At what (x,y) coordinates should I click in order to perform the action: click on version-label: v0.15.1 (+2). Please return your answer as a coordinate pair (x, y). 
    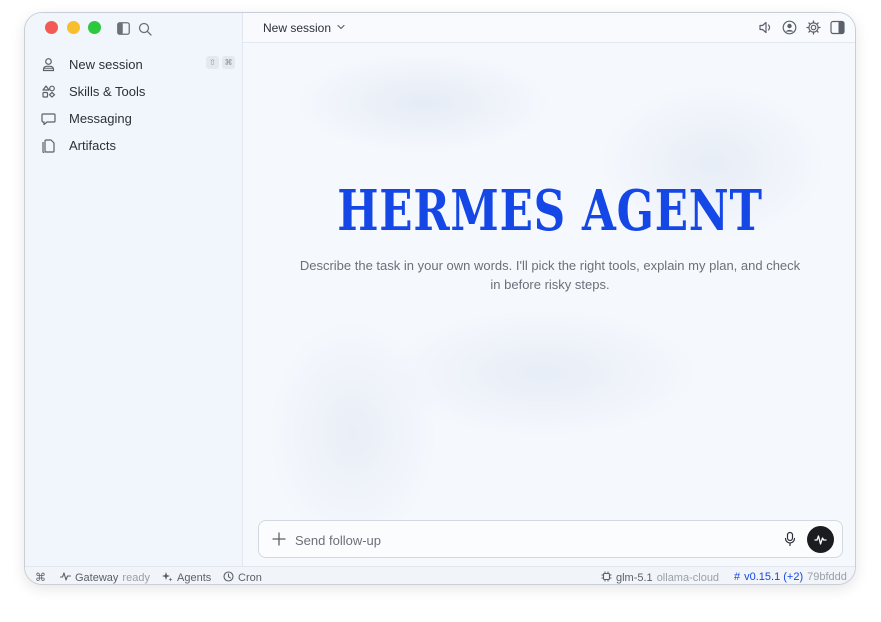
    Looking at the image, I should click on (774, 577).